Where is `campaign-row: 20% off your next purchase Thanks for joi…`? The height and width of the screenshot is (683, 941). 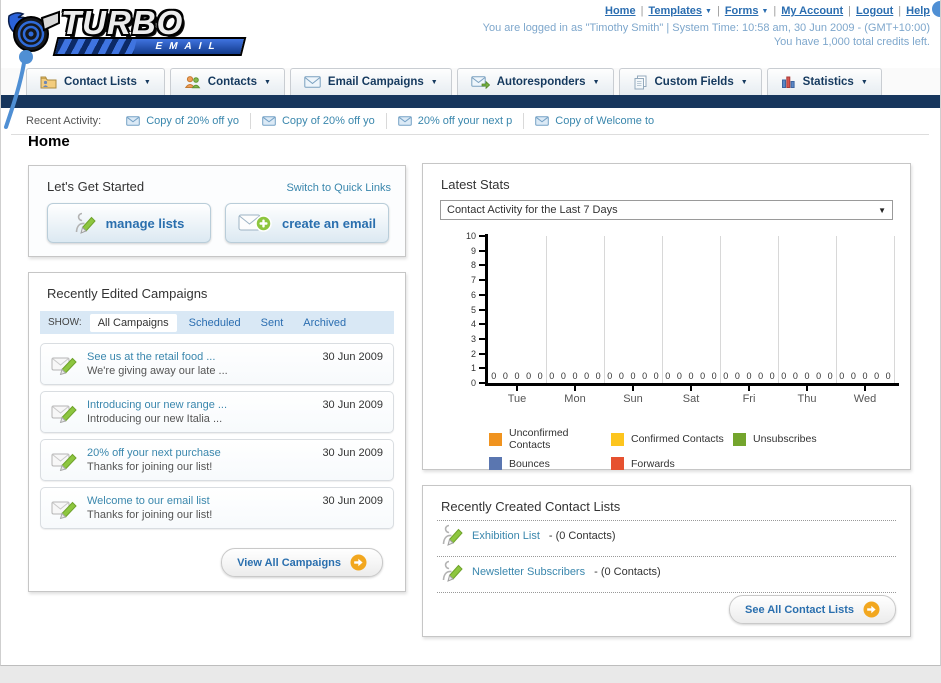
campaign-row: 20% off your next purchase Thanks for joi… is located at coordinates (217, 460).